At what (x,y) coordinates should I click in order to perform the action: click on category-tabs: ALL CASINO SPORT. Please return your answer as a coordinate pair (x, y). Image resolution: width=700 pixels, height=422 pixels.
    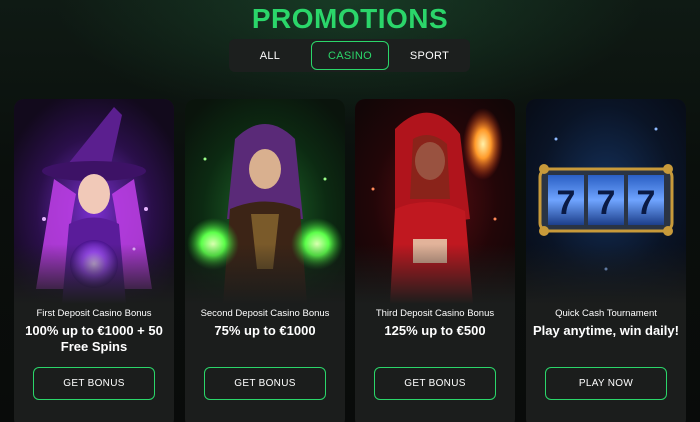
    Looking at the image, I should click on (349, 55).